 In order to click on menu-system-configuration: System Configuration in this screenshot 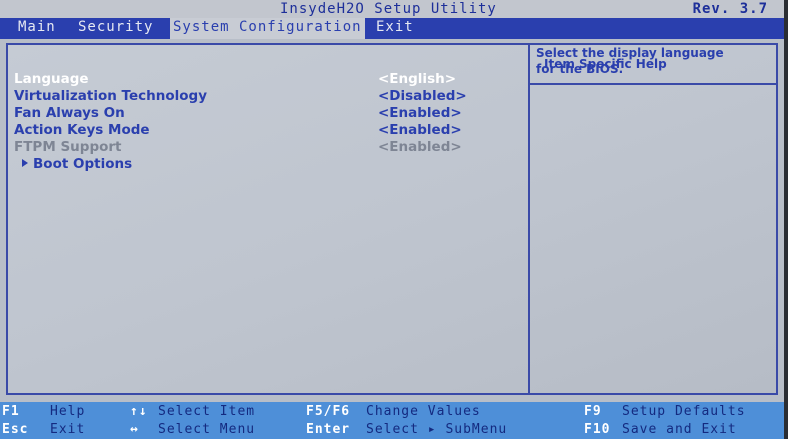, I will do `click(267, 28)`.